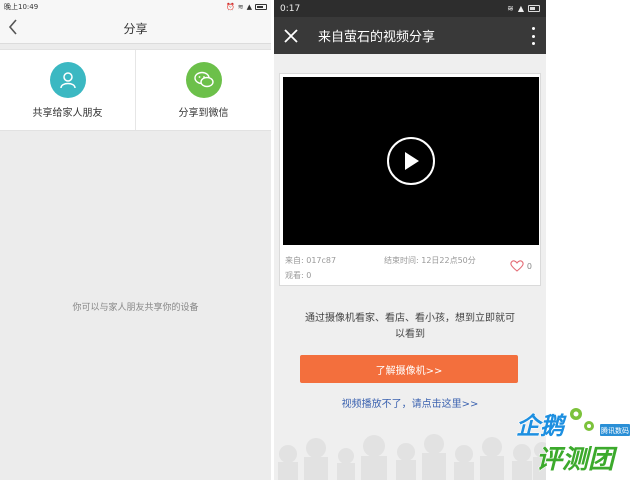 Image resolution: width=640 pixels, height=480 pixels. What do you see at coordinates (311, 260) in the screenshot?
I see `video-source: 来自: 017c87` at bounding box center [311, 260].